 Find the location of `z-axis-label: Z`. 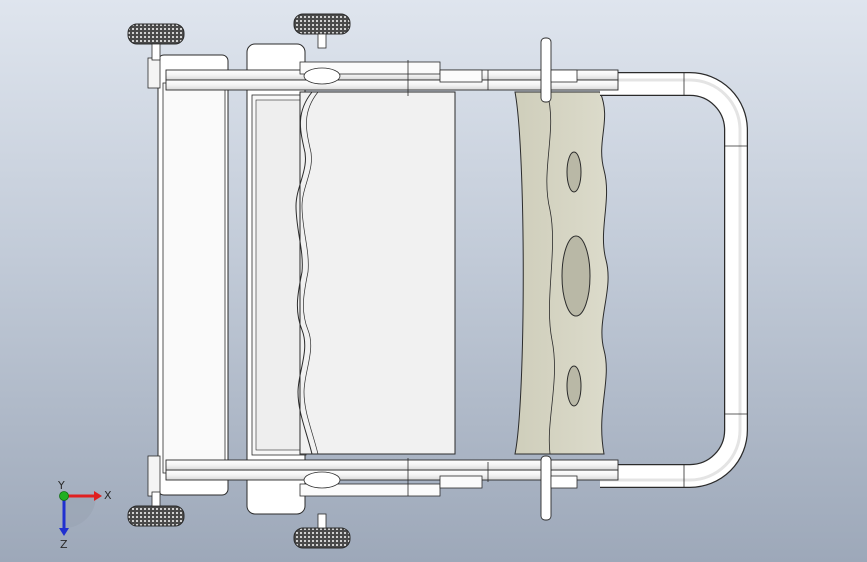

z-axis-label: Z is located at coordinates (64, 544).